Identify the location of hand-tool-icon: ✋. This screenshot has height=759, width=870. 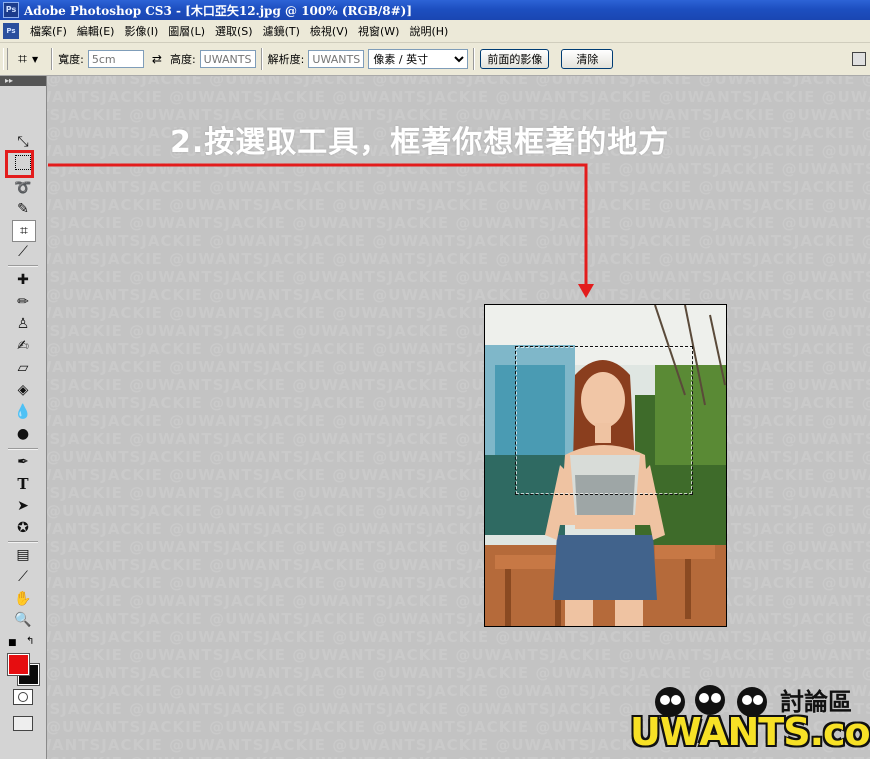
(23, 599).